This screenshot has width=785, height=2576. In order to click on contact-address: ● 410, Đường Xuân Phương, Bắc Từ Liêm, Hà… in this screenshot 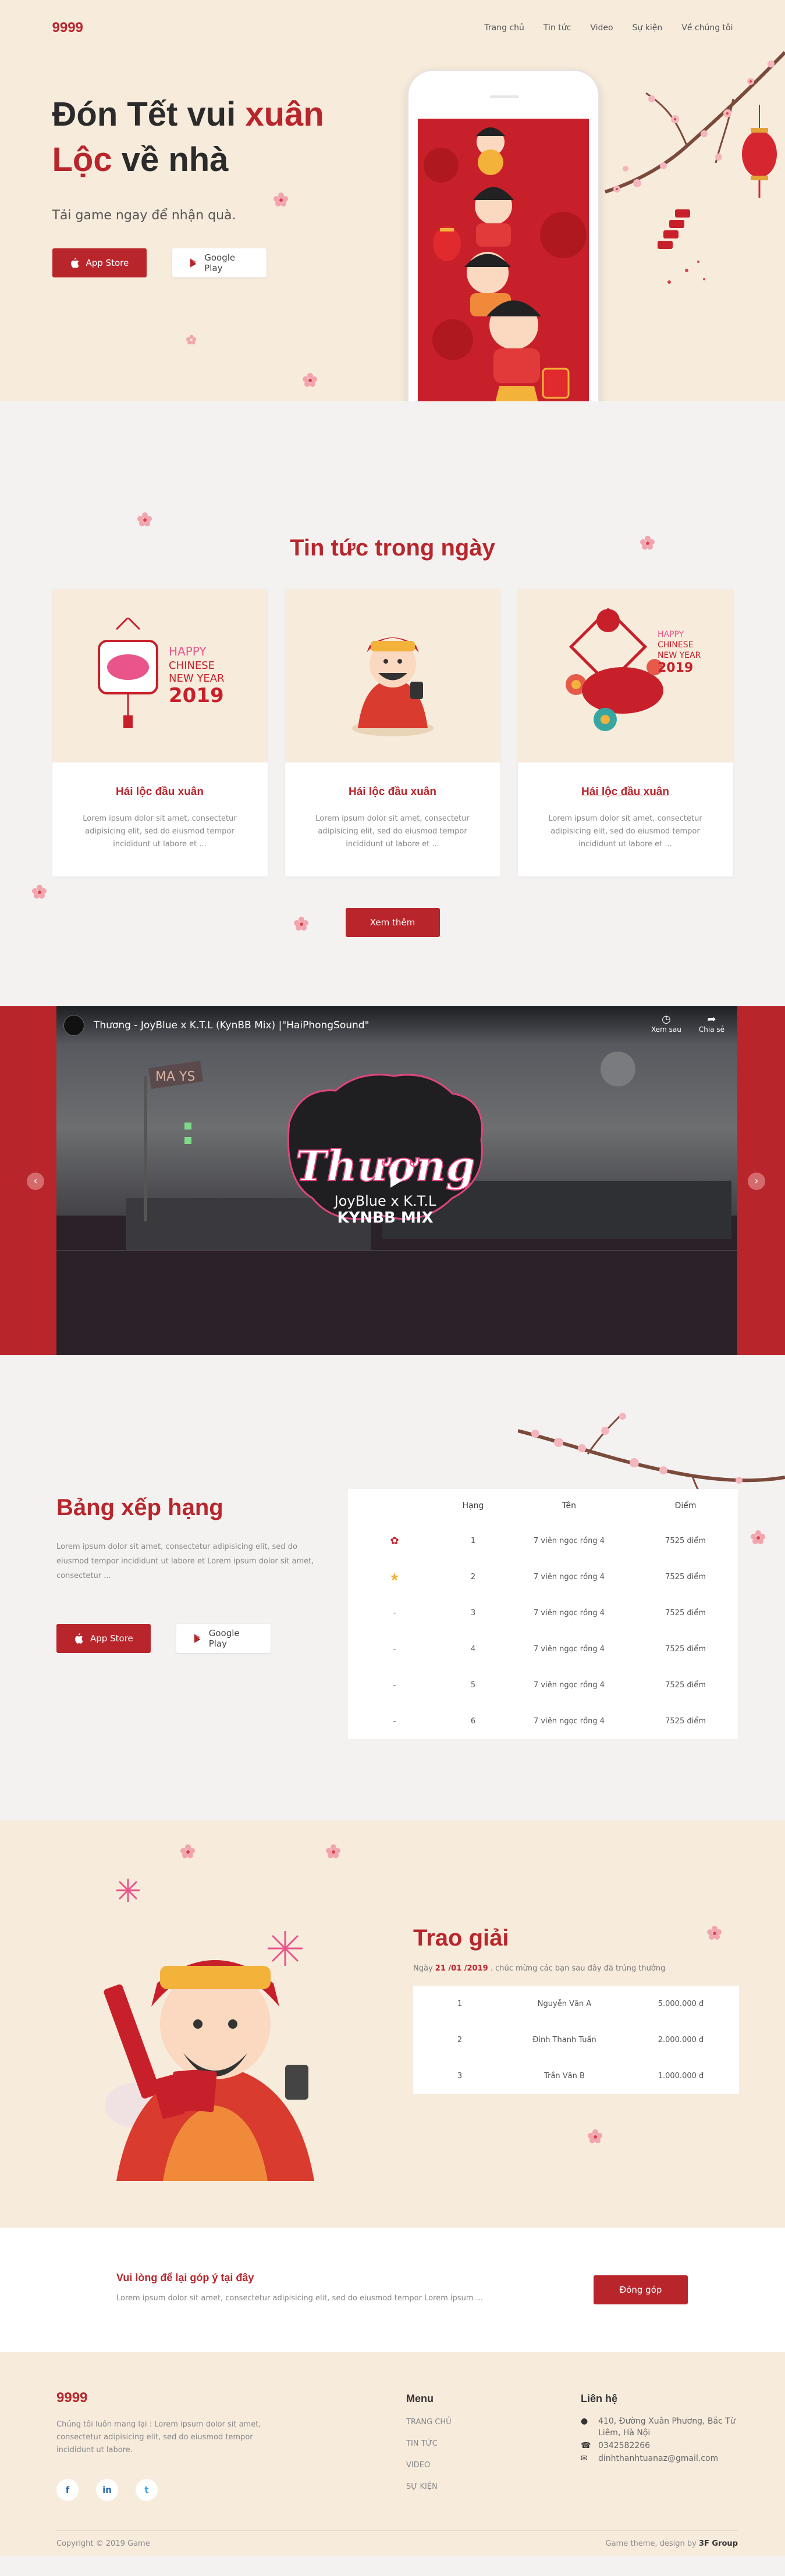, I will do `click(666, 2427)`.